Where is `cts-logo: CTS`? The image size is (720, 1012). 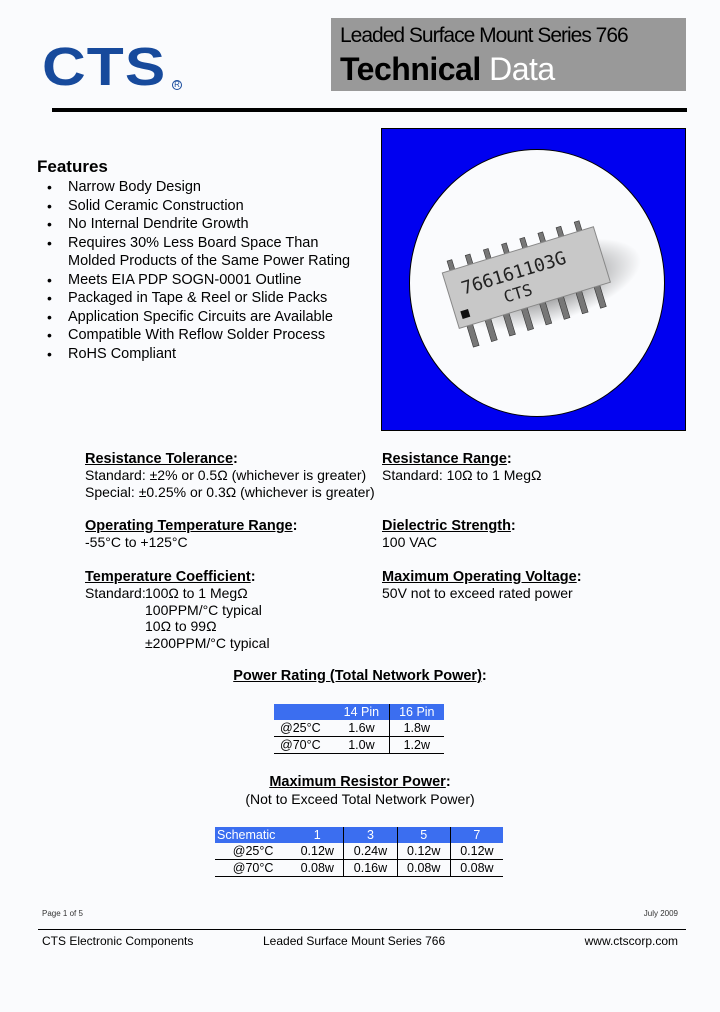 cts-logo: CTS is located at coordinates (104, 67).